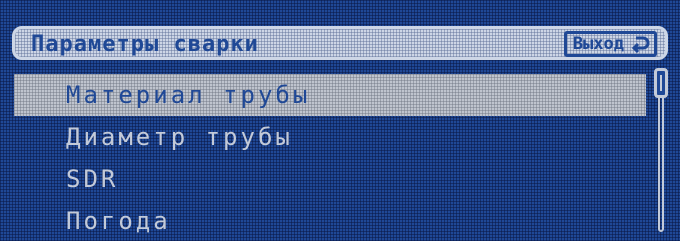 This screenshot has width=680, height=241. Describe the element at coordinates (118, 221) in the screenshot. I see `menu-item-label: Погода` at that location.